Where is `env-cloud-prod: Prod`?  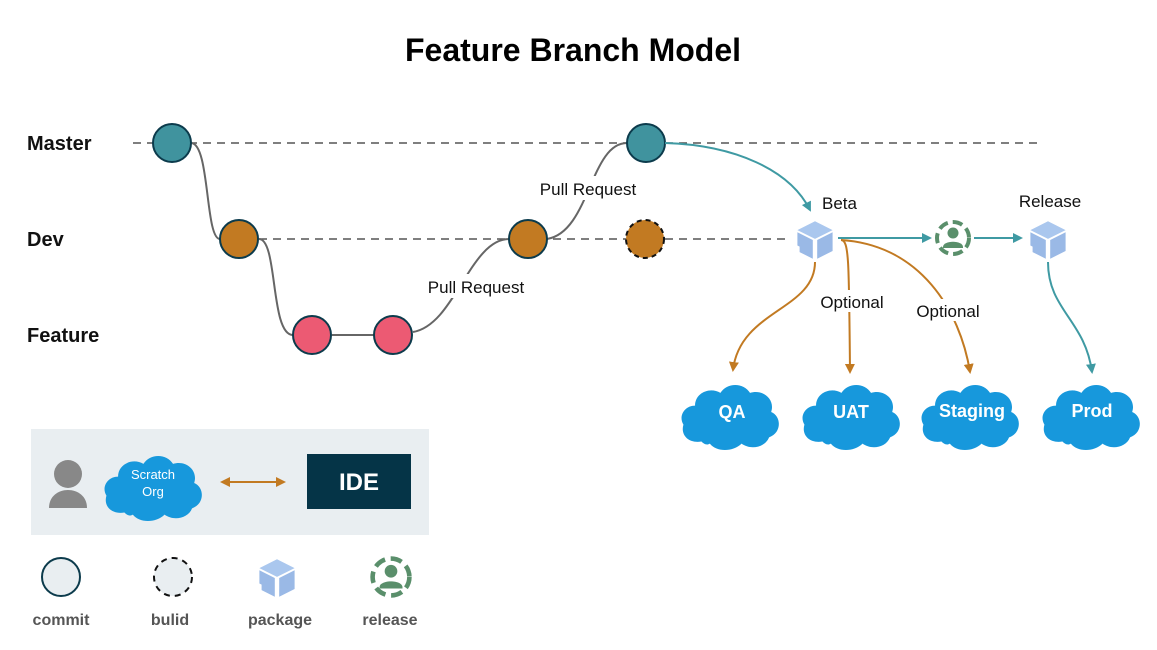
env-cloud-prod: Prod is located at coordinates (1091, 417).